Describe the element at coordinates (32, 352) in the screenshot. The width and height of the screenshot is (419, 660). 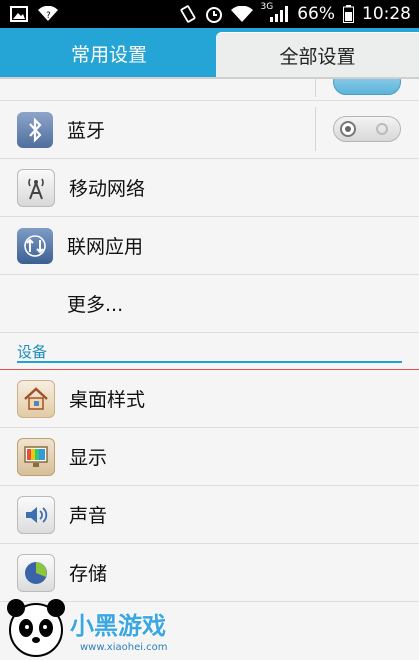
I see `section-title-device: 设备` at that location.